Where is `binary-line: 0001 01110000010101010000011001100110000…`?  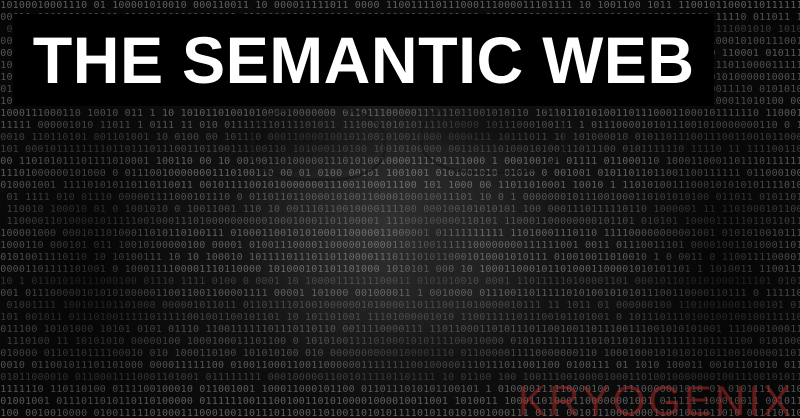 binary-line: 0001 01110000010101010000011001100110000… is located at coordinates (400, 293).